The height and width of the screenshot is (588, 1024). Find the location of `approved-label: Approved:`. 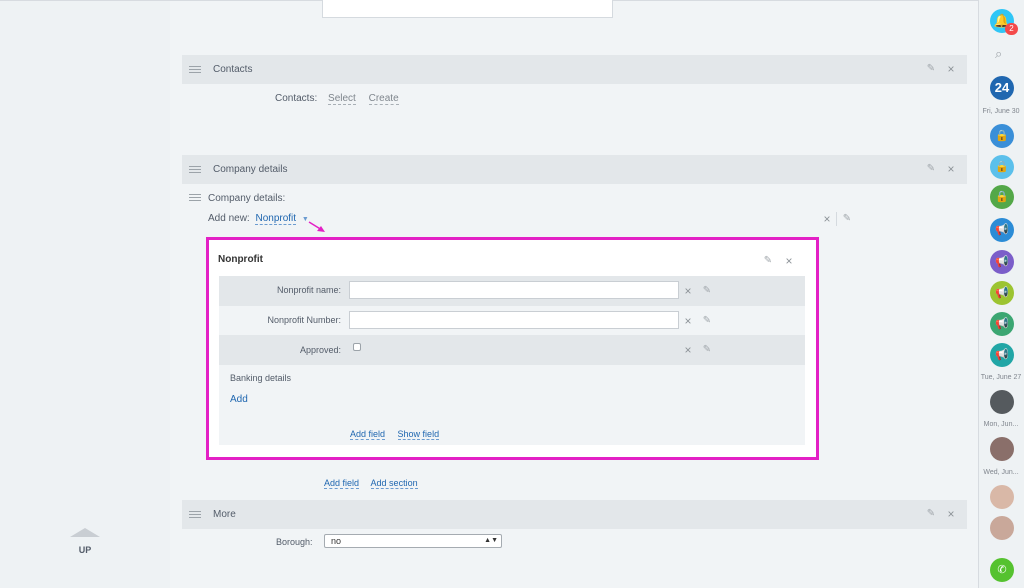

approved-label: Approved: is located at coordinates (320, 350).